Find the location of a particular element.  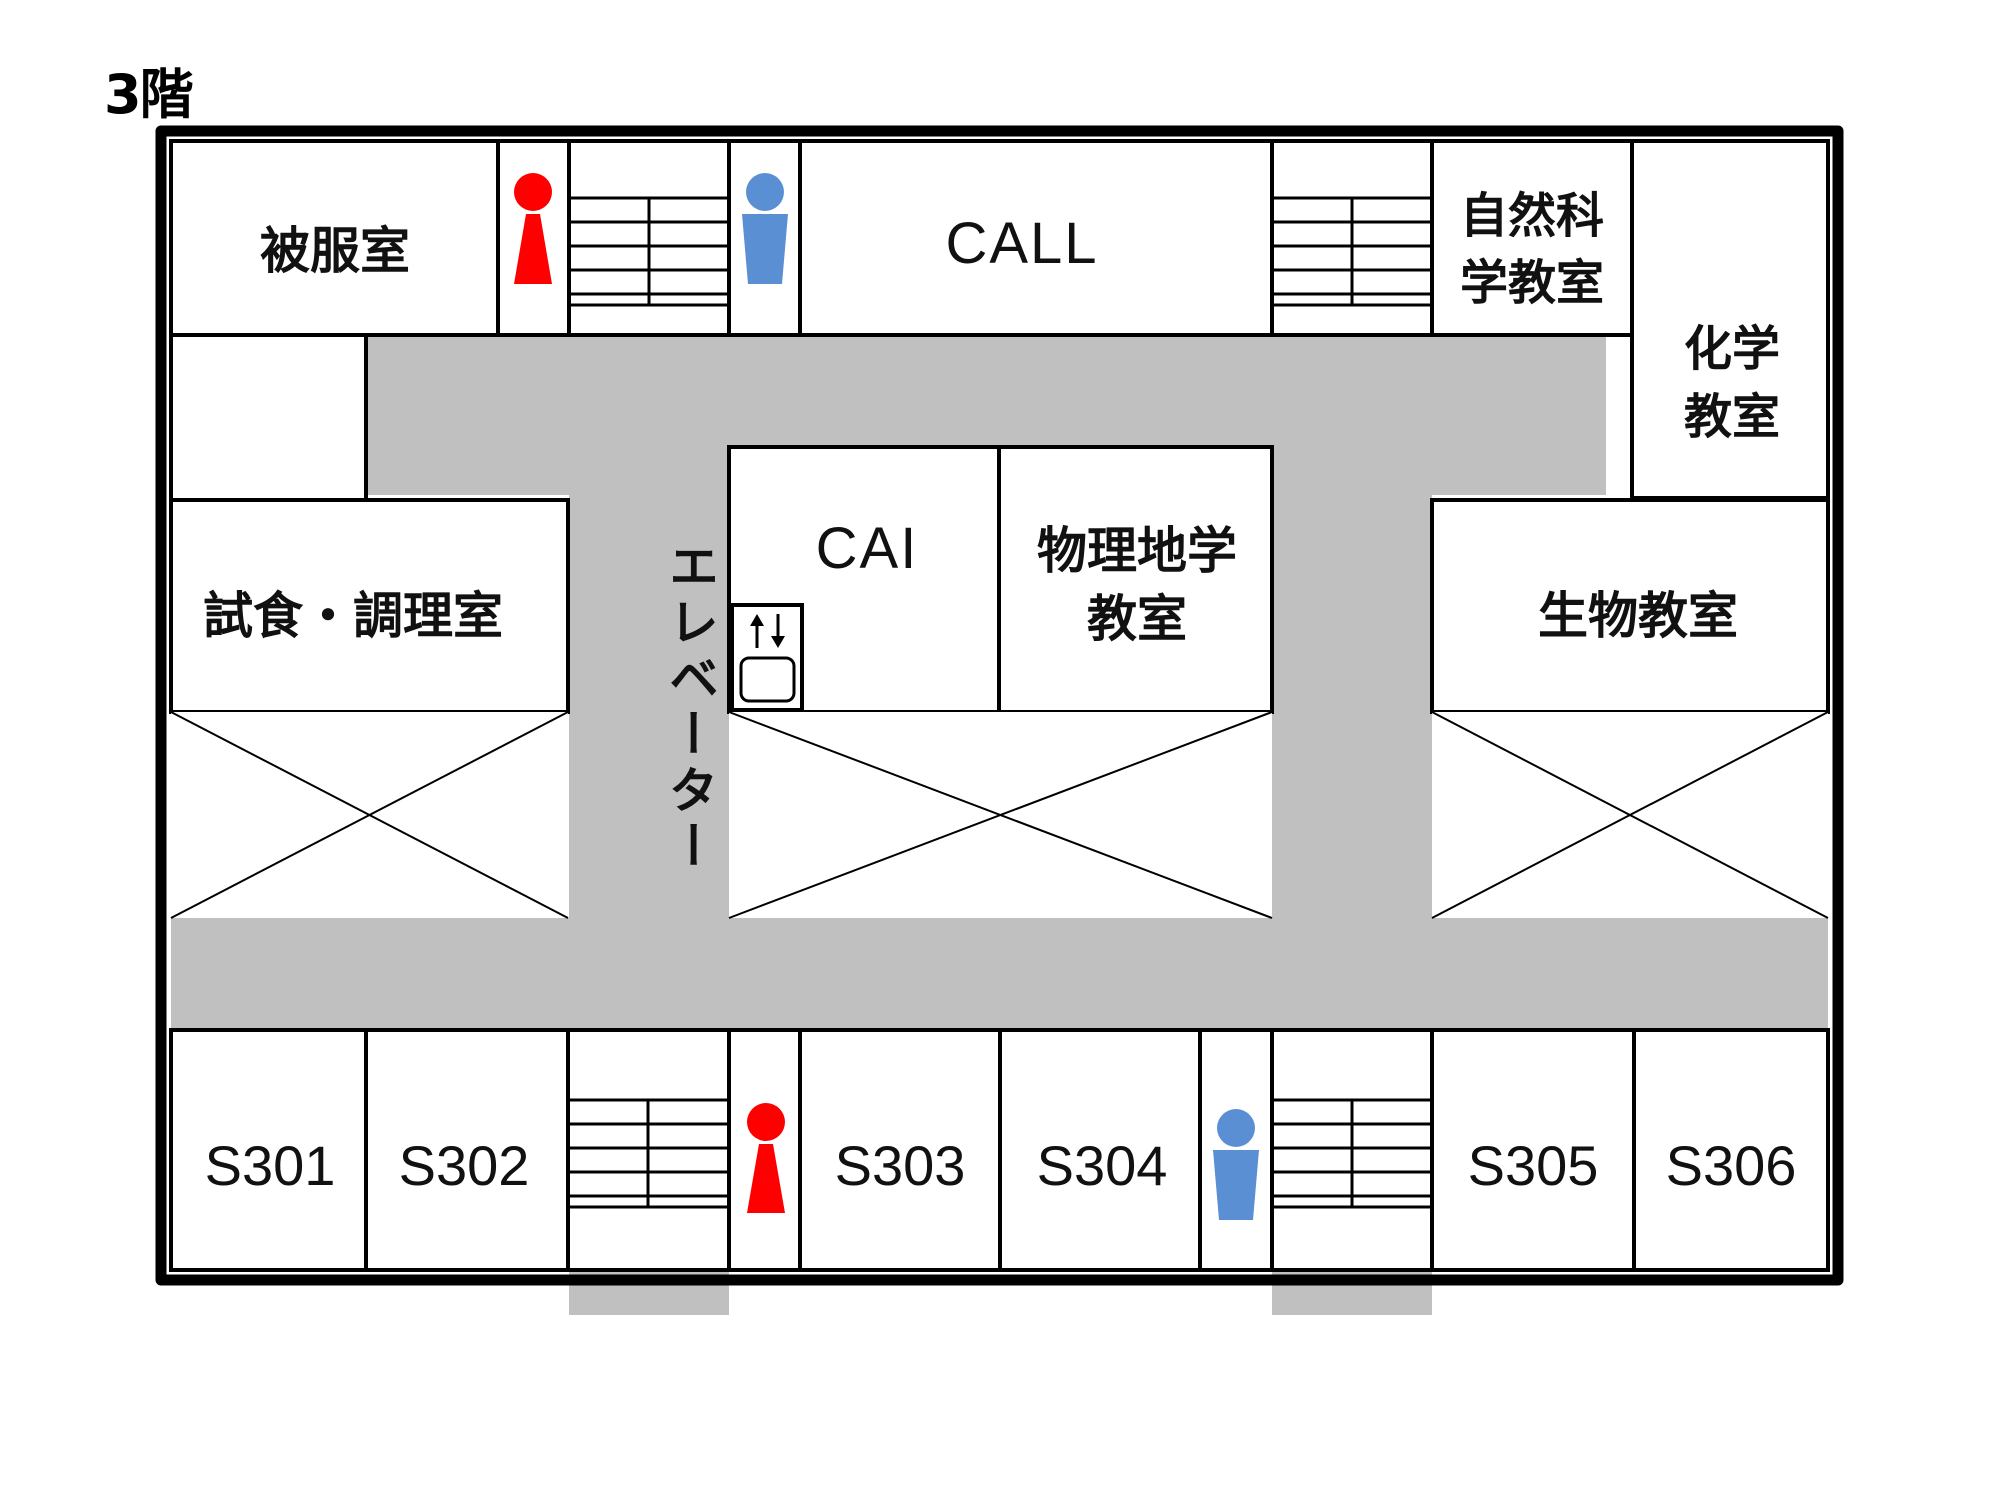

room-butsuri-label-line2: 教室 is located at coordinates (1137, 619).